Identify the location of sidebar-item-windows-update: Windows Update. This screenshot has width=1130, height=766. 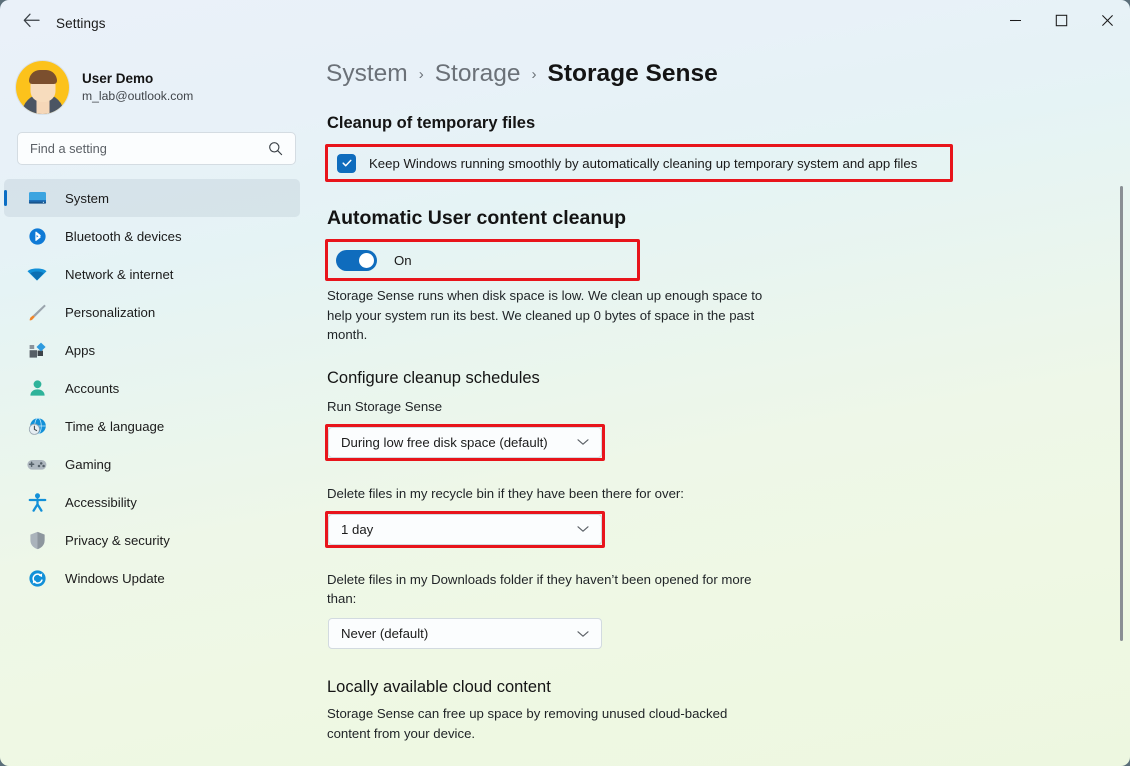
(152, 578).